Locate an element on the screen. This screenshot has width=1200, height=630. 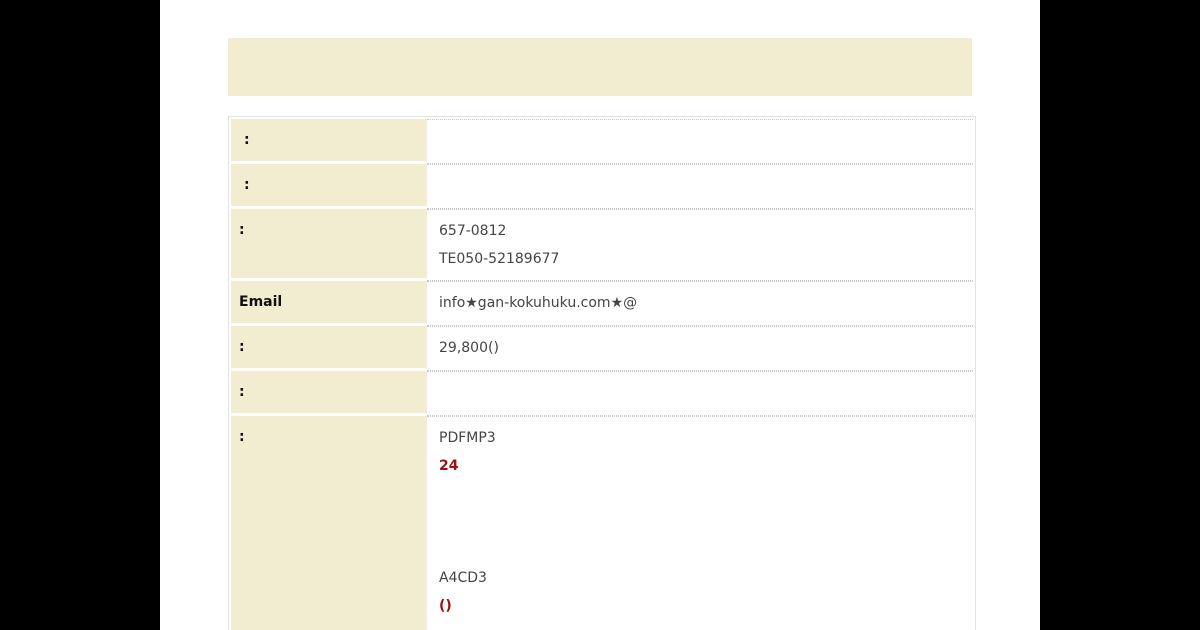
arrow-link: → is located at coordinates (706, 625).